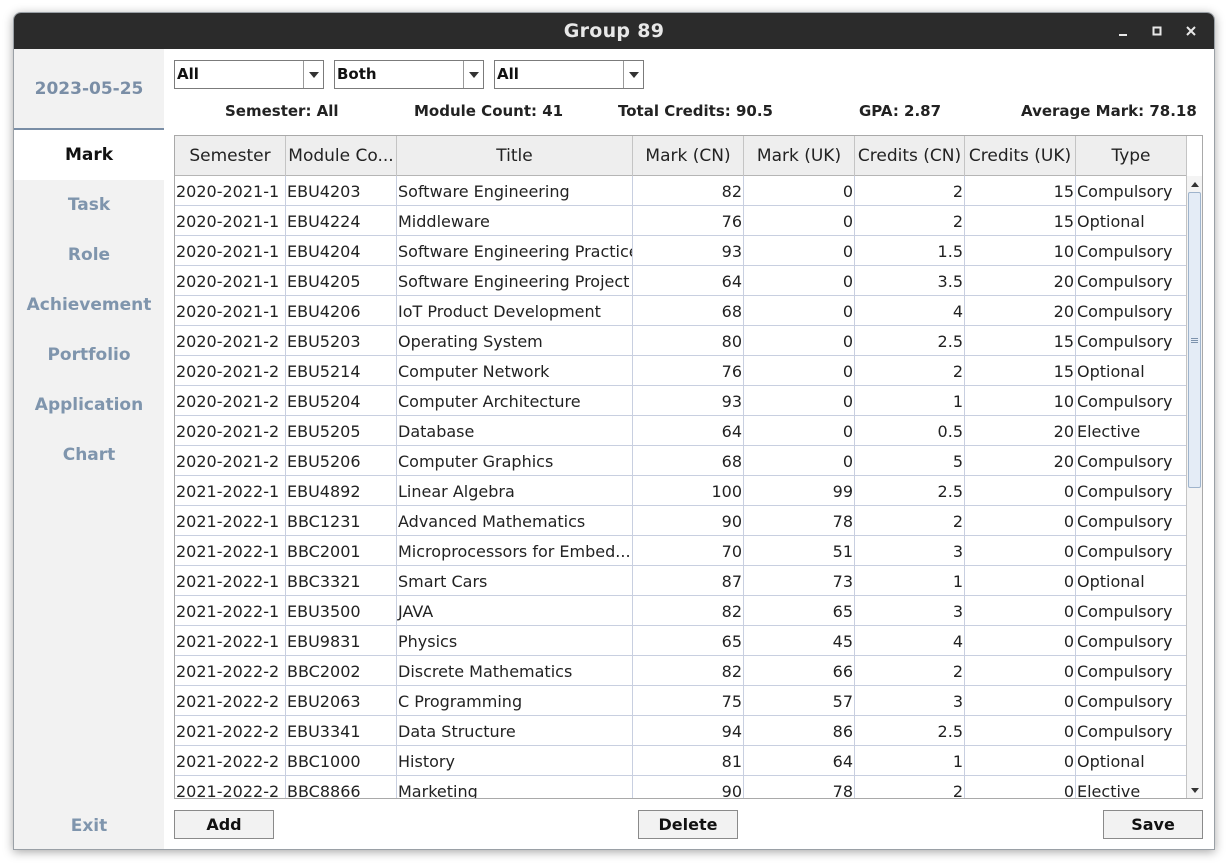 Image resolution: width=1228 pixels, height=866 pixels. What do you see at coordinates (515, 641) in the screenshot?
I see `cell-title: Physics` at bounding box center [515, 641].